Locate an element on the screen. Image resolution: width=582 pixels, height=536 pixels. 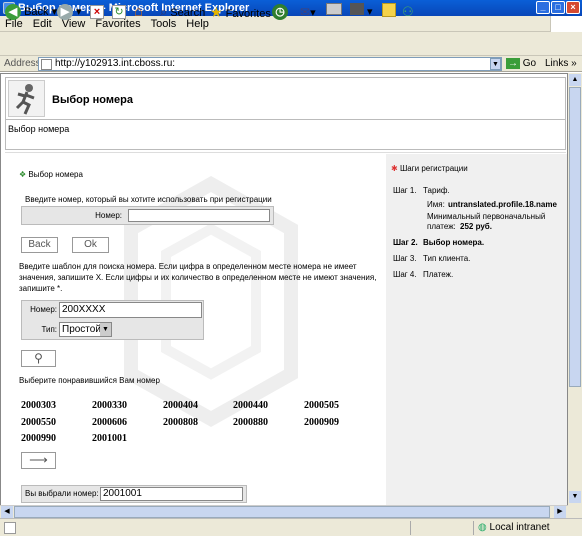
edit-button: ▾ is located at coordinates (361, 12).